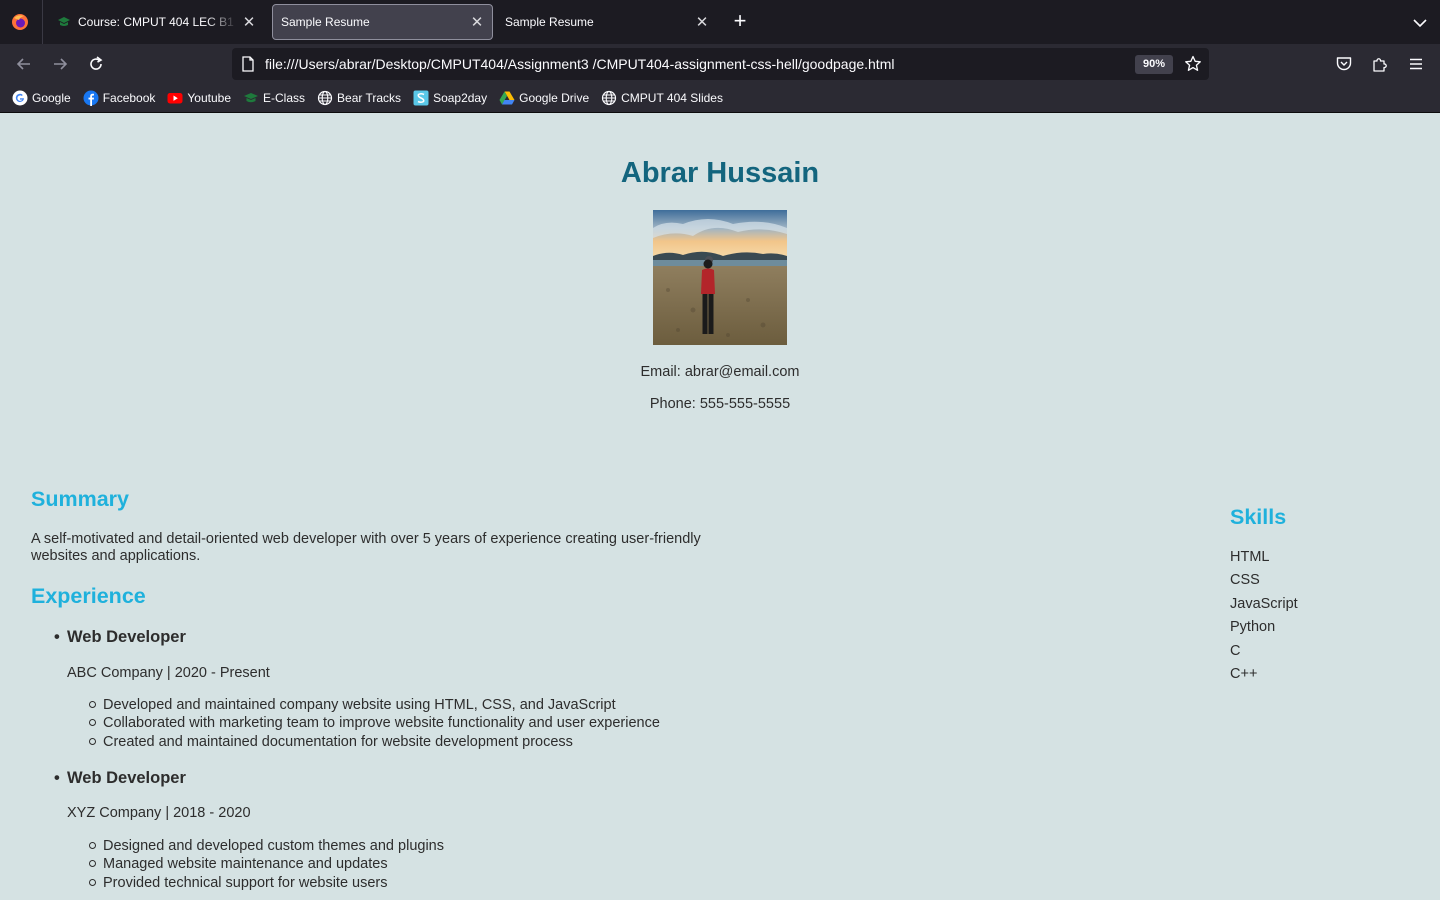 The image size is (1440, 900). Describe the element at coordinates (1420, 23) in the screenshot. I see `chevron-down-icon` at that location.